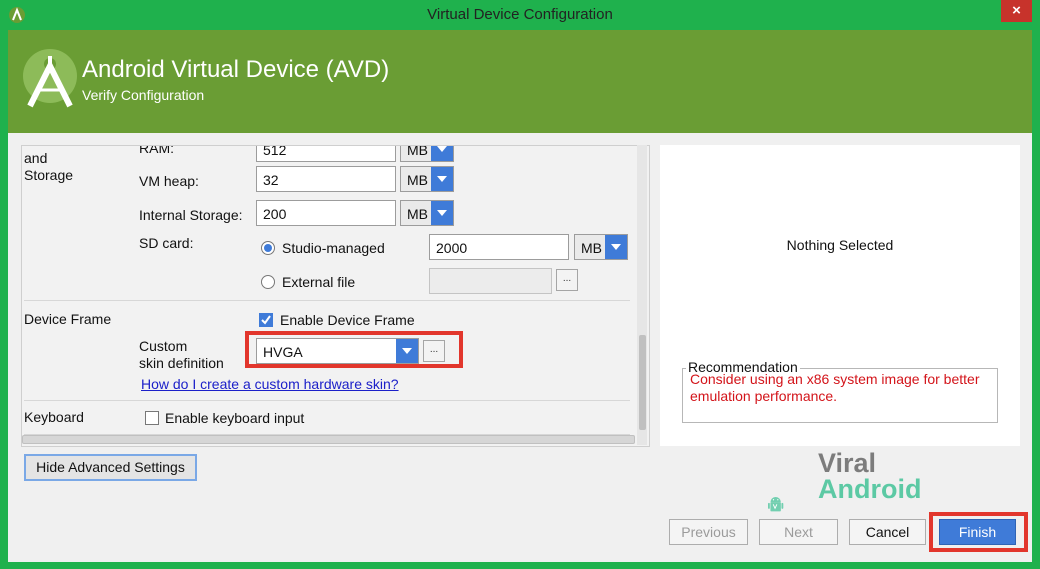 This screenshot has width=1040, height=569. What do you see at coordinates (708, 532) in the screenshot?
I see `previous-button: Previous` at bounding box center [708, 532].